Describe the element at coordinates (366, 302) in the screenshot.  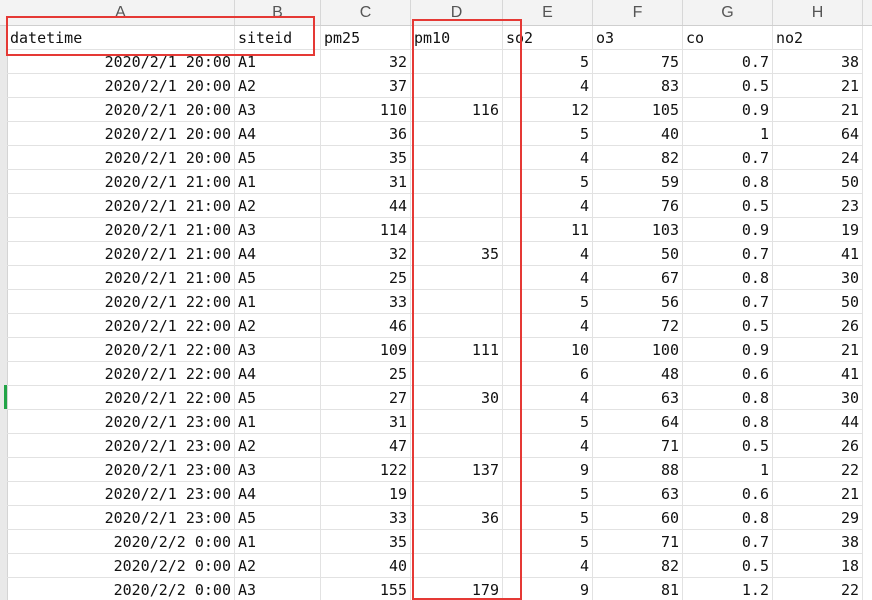
I see `table-cell: 33` at that location.